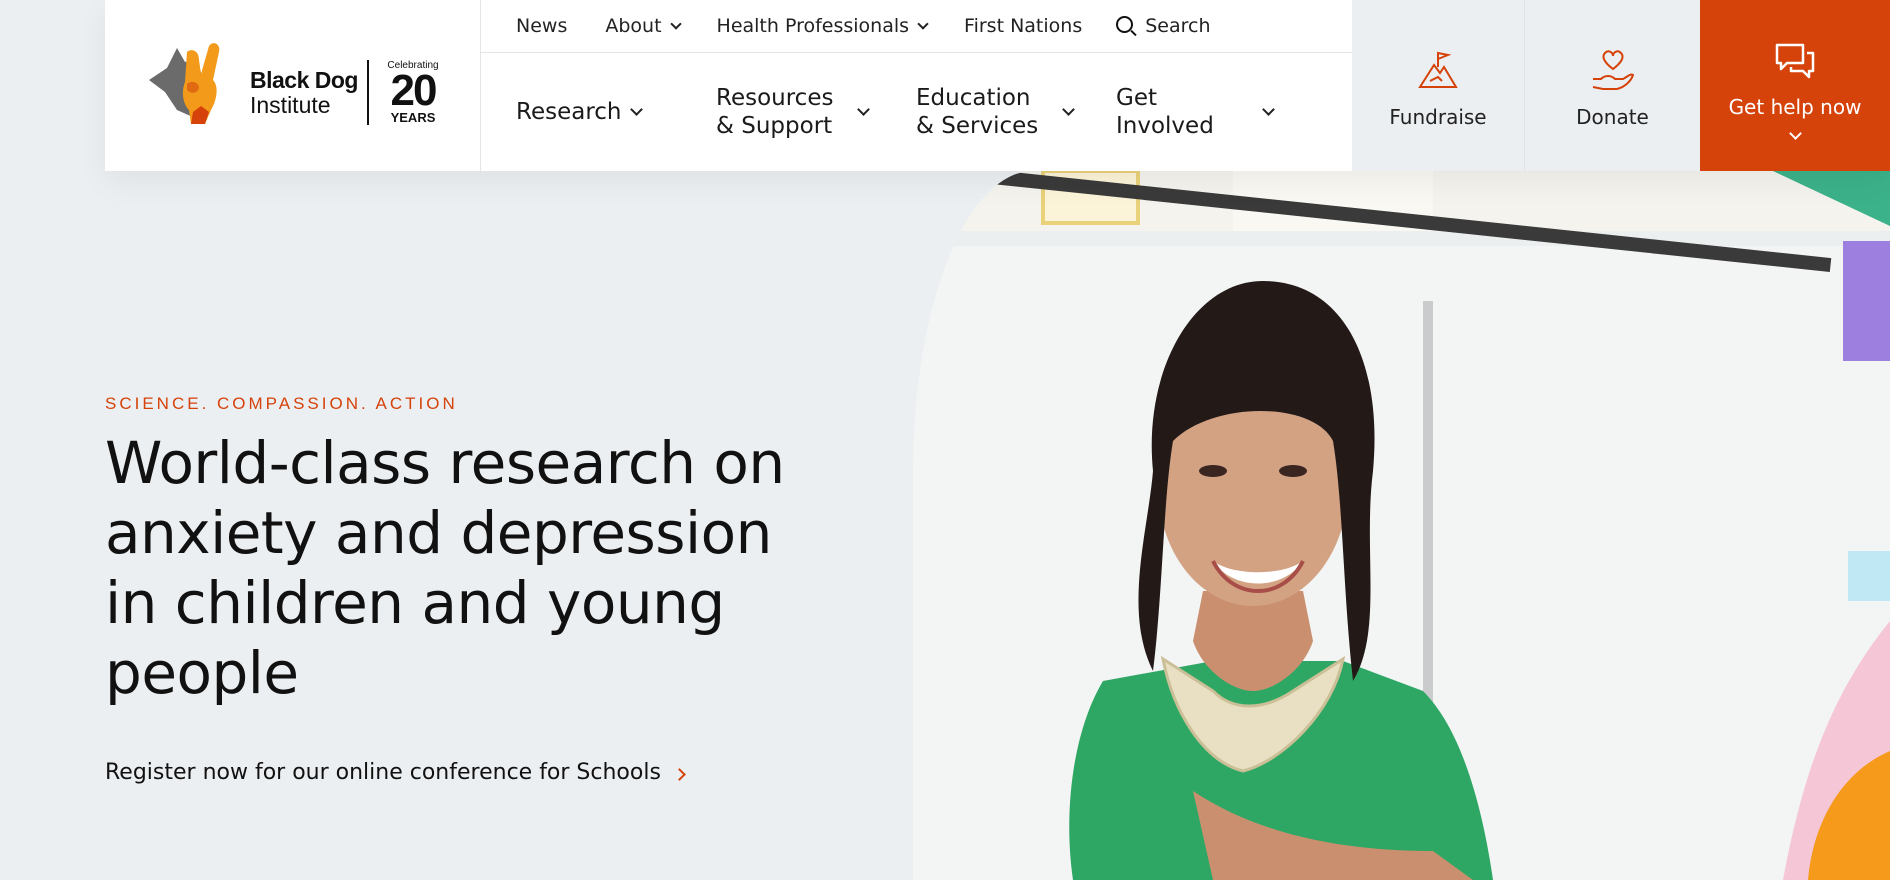  Describe the element at coordinates (413, 117) in the screenshot. I see `anniversary-years: YEARS` at that location.